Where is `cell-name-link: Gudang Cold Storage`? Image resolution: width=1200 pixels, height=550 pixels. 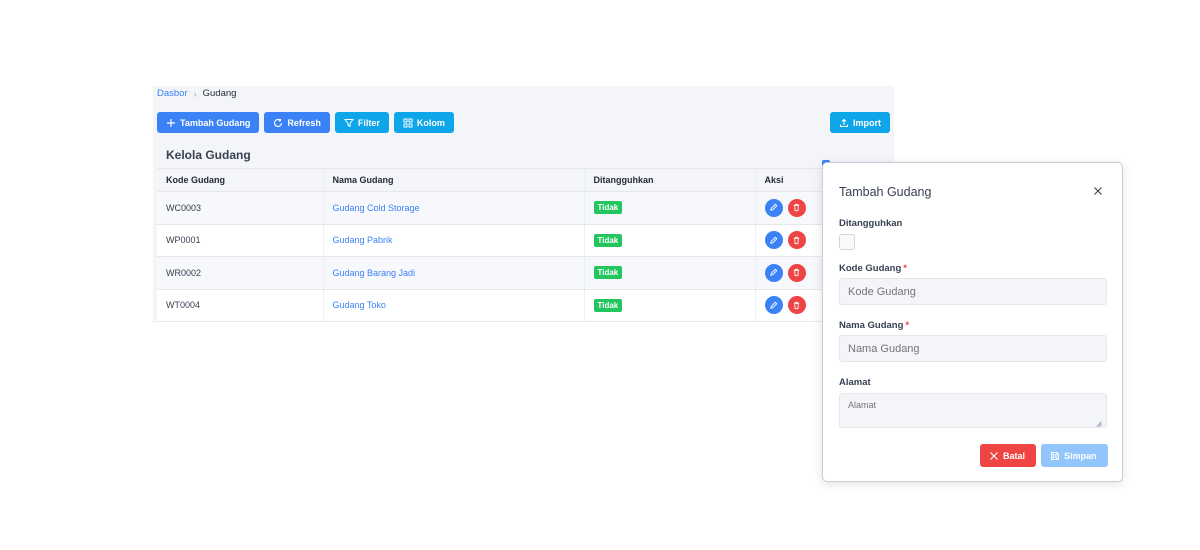 cell-name-link: Gudang Cold Storage is located at coordinates (376, 208).